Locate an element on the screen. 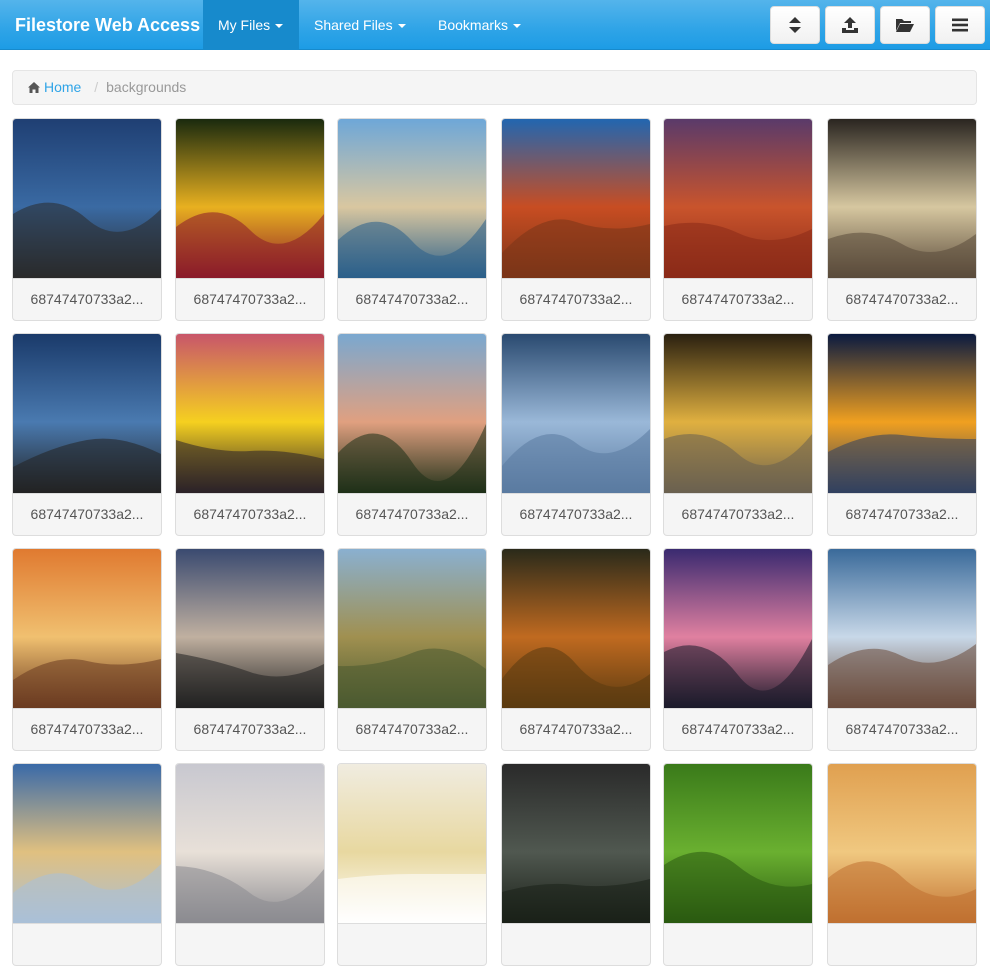 This screenshot has height=966, width=990. menu-bookmarks-label: Bookmarks is located at coordinates (473, 25).